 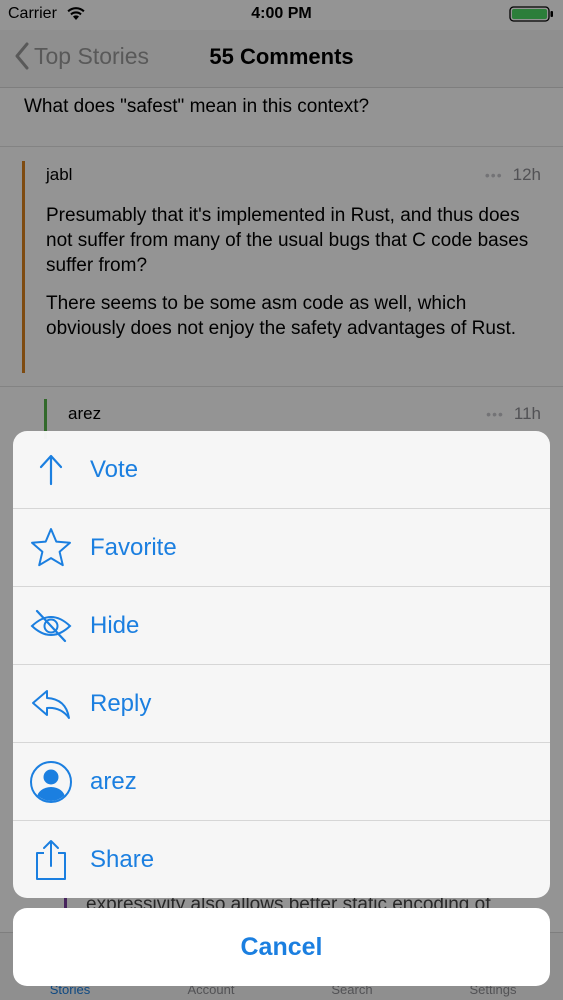 What do you see at coordinates (281, 859) in the screenshot?
I see `share-action: Share` at bounding box center [281, 859].